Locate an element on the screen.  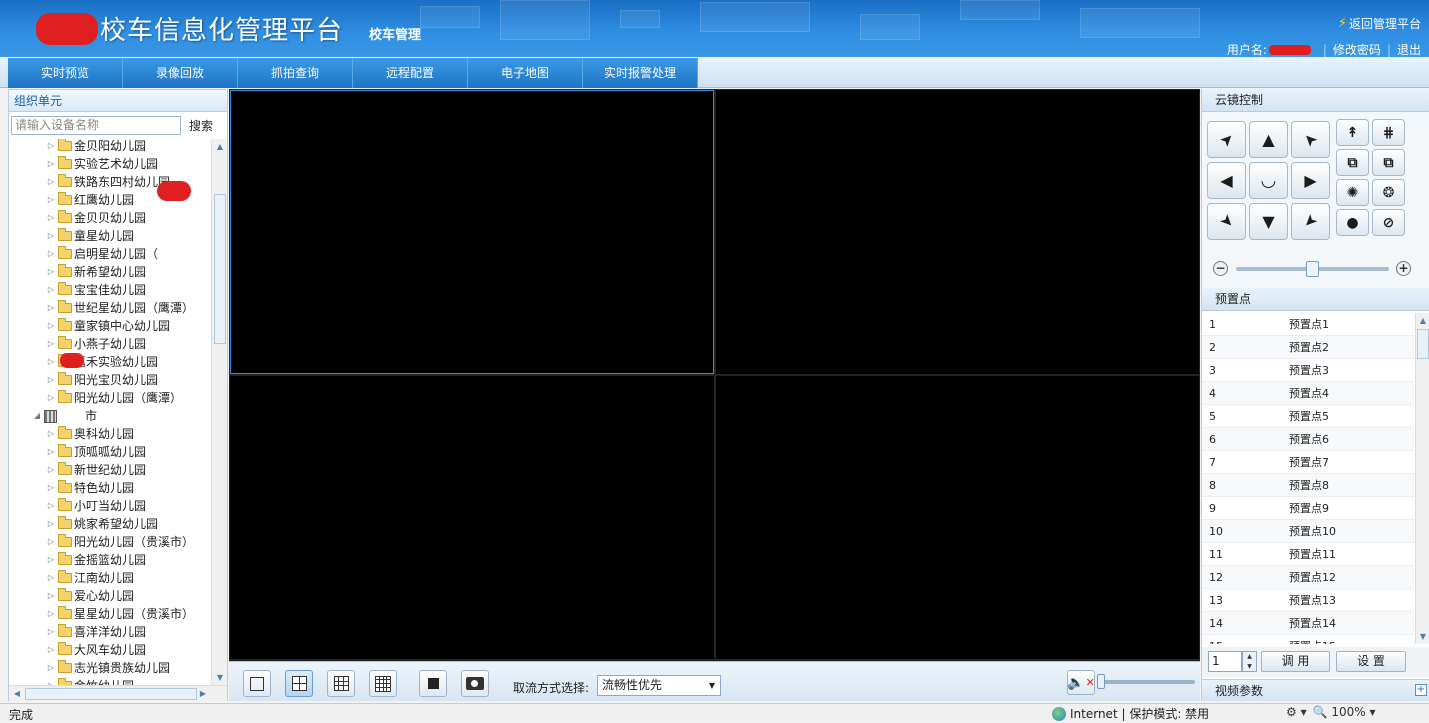
ptz-speed-knob is located at coordinates (1312, 269).